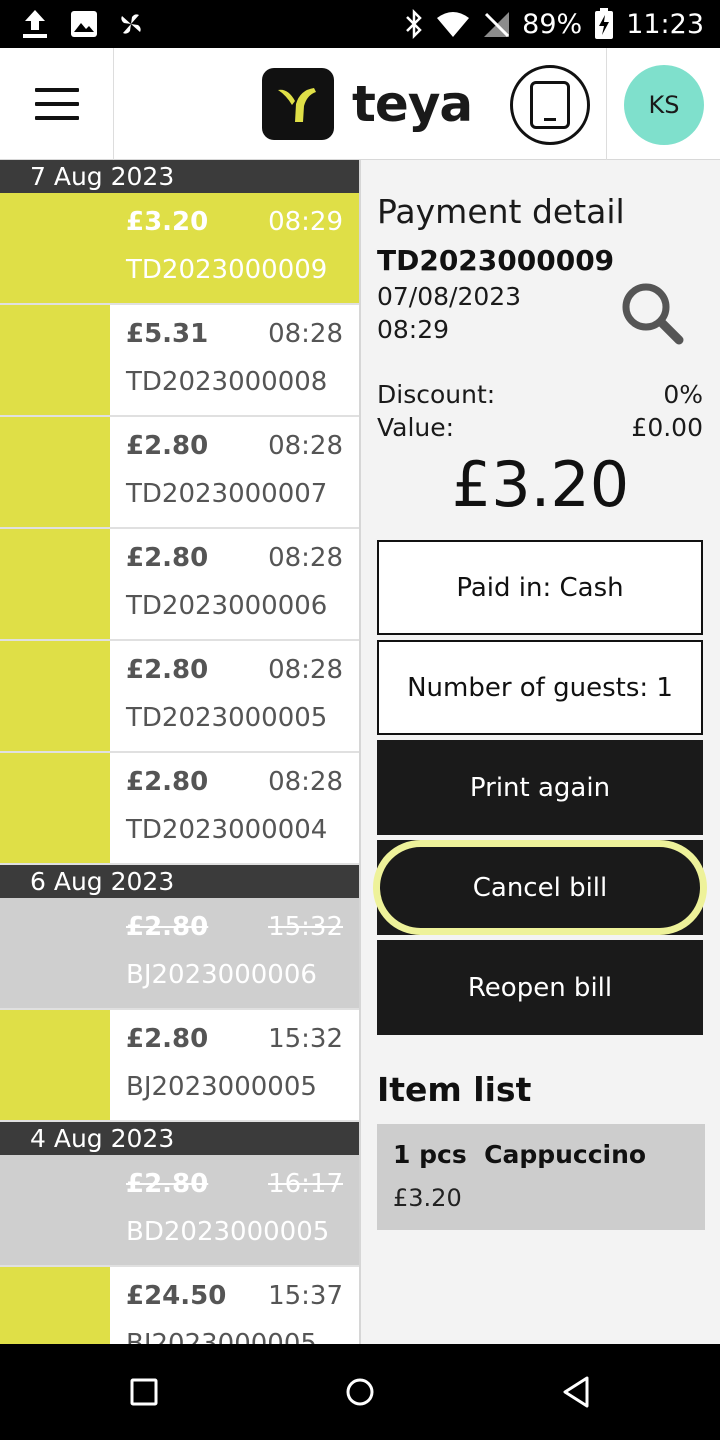 Image resolution: width=720 pixels, height=1440 pixels. I want to click on reopen-bill-label: Reopen bill, so click(540, 987).